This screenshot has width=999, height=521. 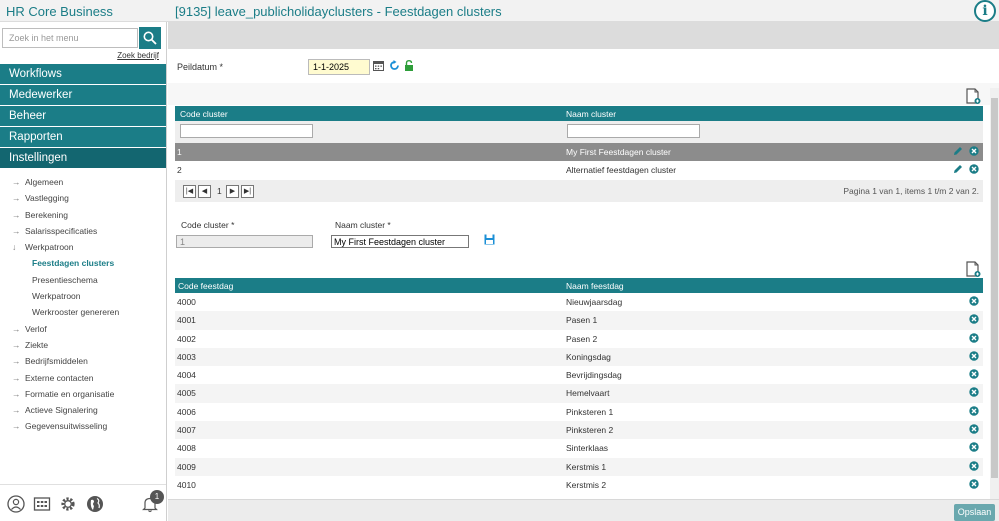 I want to click on last-page-button: ▶|, so click(x=247, y=191).